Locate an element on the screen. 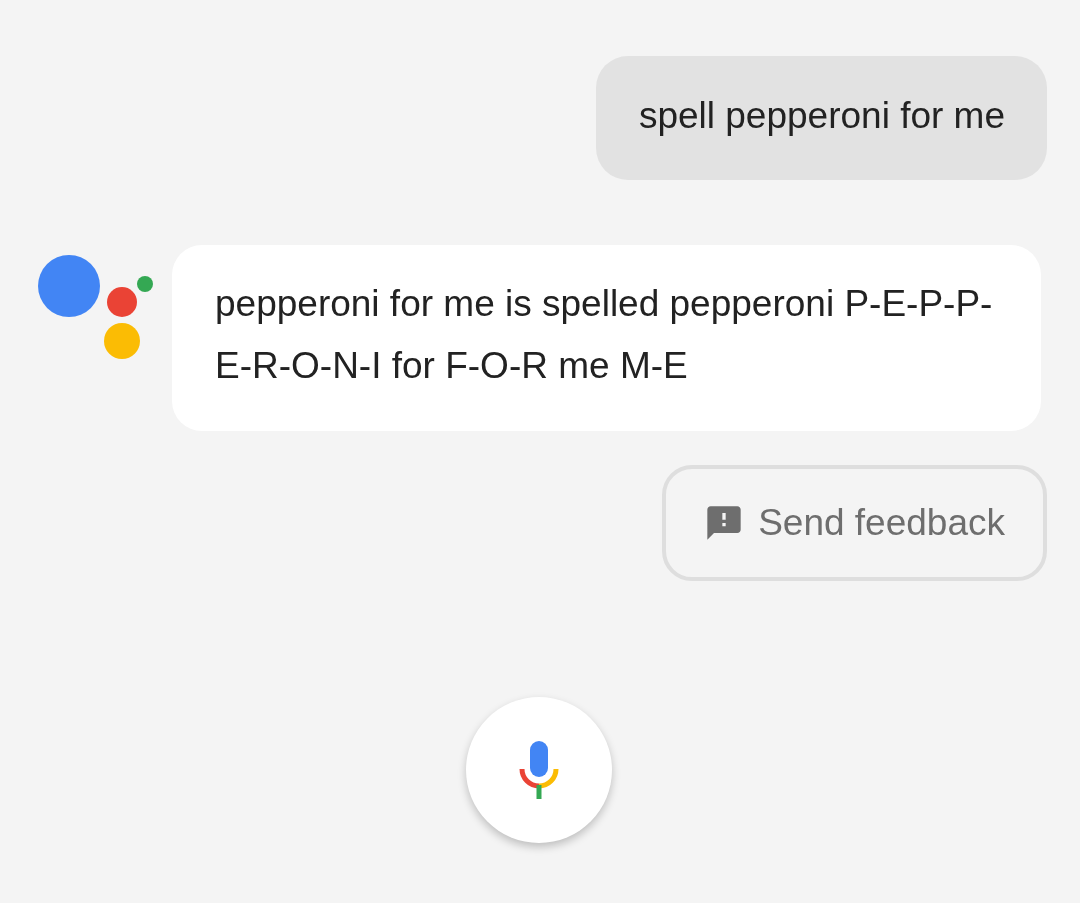 Image resolution: width=1080 pixels, height=903 pixels. assistant-logo-icon is located at coordinates (97, 308).